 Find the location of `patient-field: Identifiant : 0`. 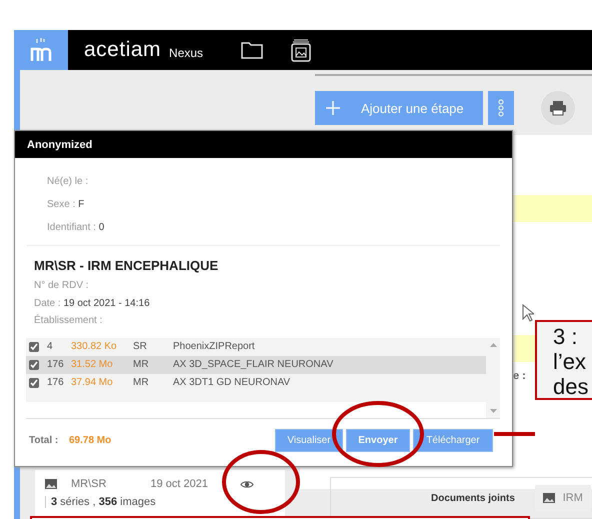

patient-field: Identifiant : 0 is located at coordinates (279, 227).